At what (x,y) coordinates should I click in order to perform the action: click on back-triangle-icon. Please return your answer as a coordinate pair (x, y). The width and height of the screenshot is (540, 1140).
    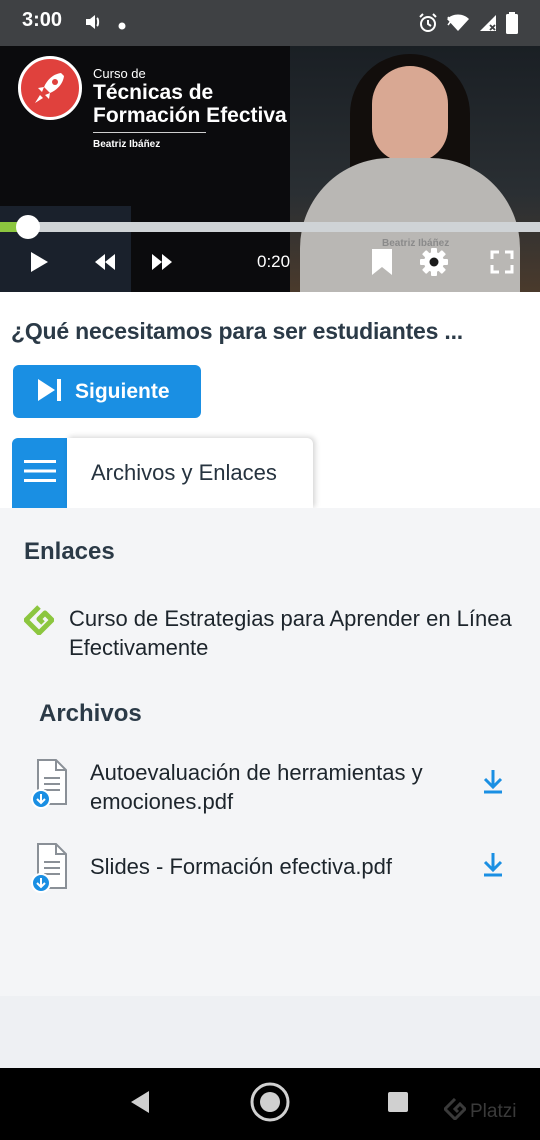
    Looking at the image, I should click on (140, 1104).